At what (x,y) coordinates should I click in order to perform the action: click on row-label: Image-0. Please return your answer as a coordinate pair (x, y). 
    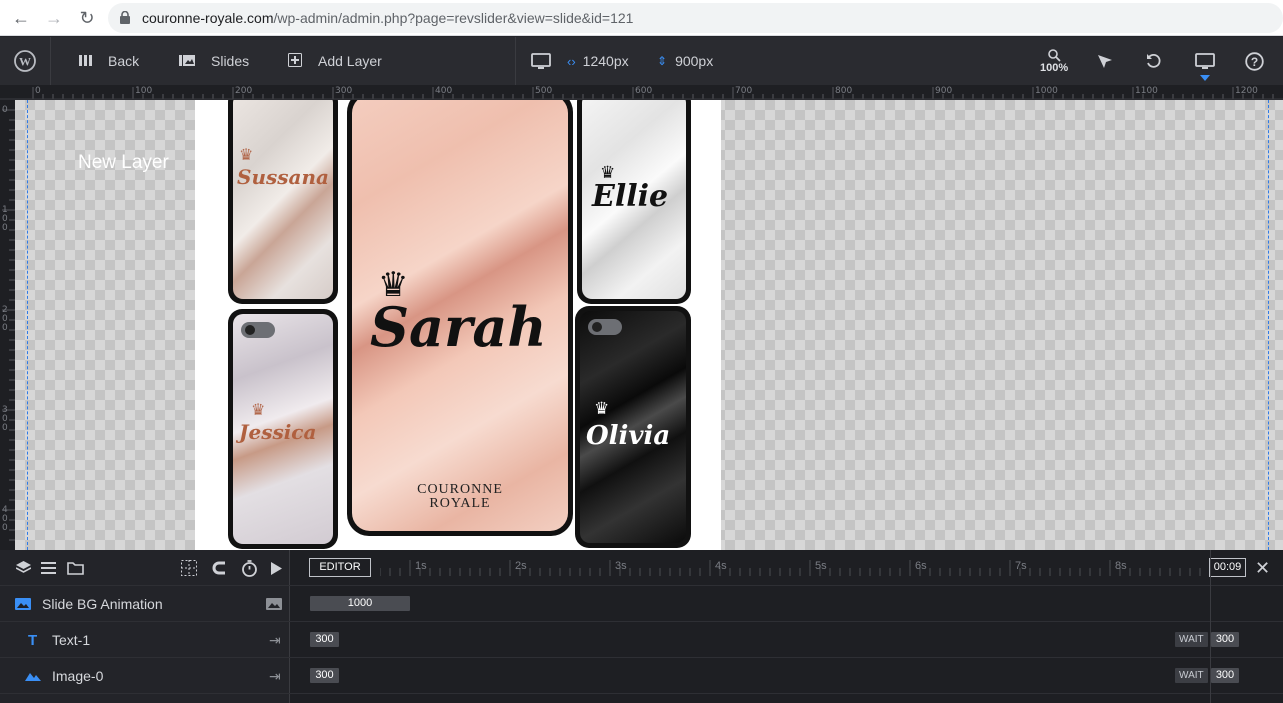
    Looking at the image, I should click on (78, 676).